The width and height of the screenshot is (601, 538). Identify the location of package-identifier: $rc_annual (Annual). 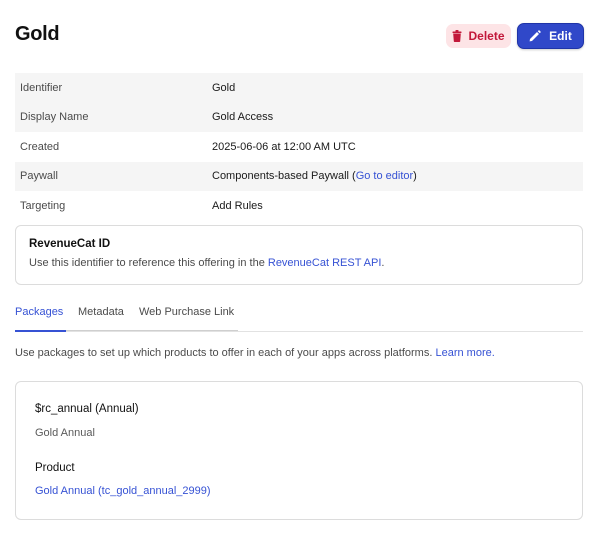
(87, 409).